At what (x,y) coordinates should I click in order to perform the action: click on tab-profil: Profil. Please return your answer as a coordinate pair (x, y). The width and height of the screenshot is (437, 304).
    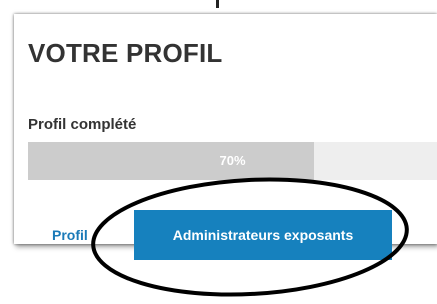
    Looking at the image, I should click on (70, 235).